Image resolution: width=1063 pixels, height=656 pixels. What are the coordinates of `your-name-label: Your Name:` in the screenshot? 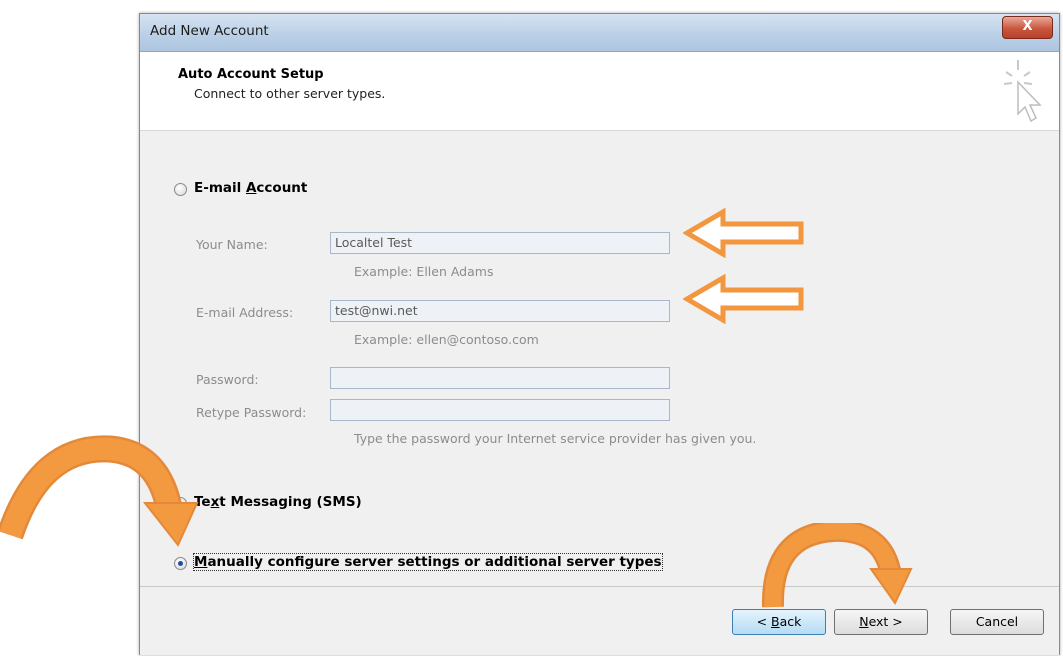 It's located at (232, 244).